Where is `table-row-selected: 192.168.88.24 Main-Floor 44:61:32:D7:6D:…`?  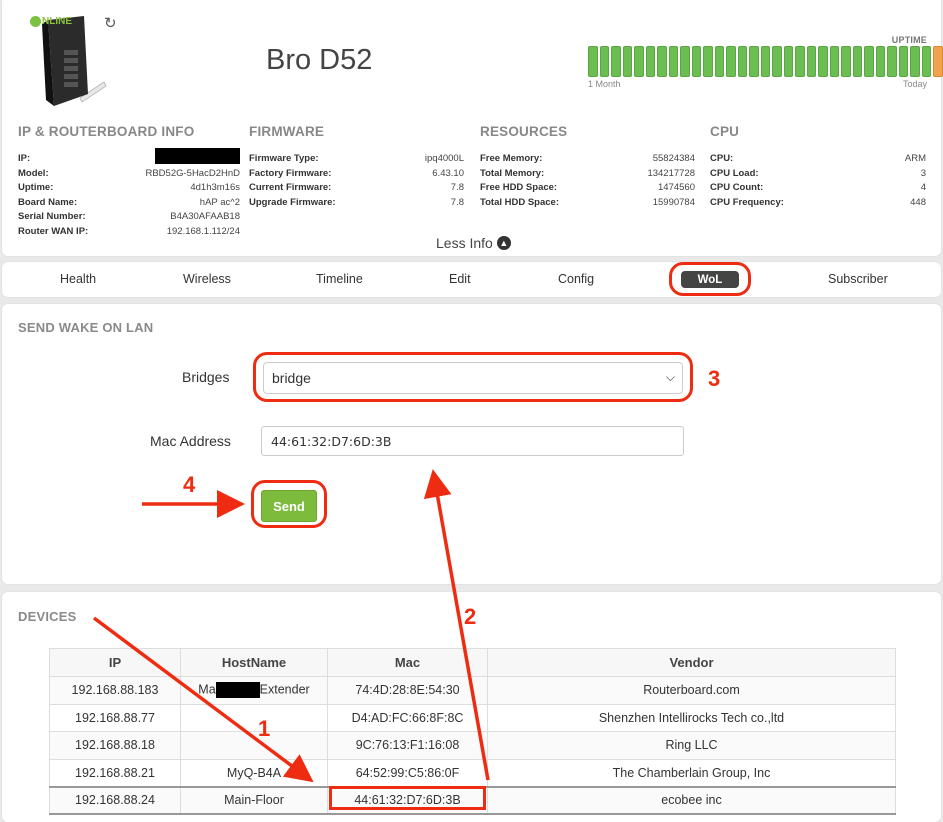 table-row-selected: 192.168.88.24 Main-Floor 44:61:32:D7:6D:… is located at coordinates (472, 800).